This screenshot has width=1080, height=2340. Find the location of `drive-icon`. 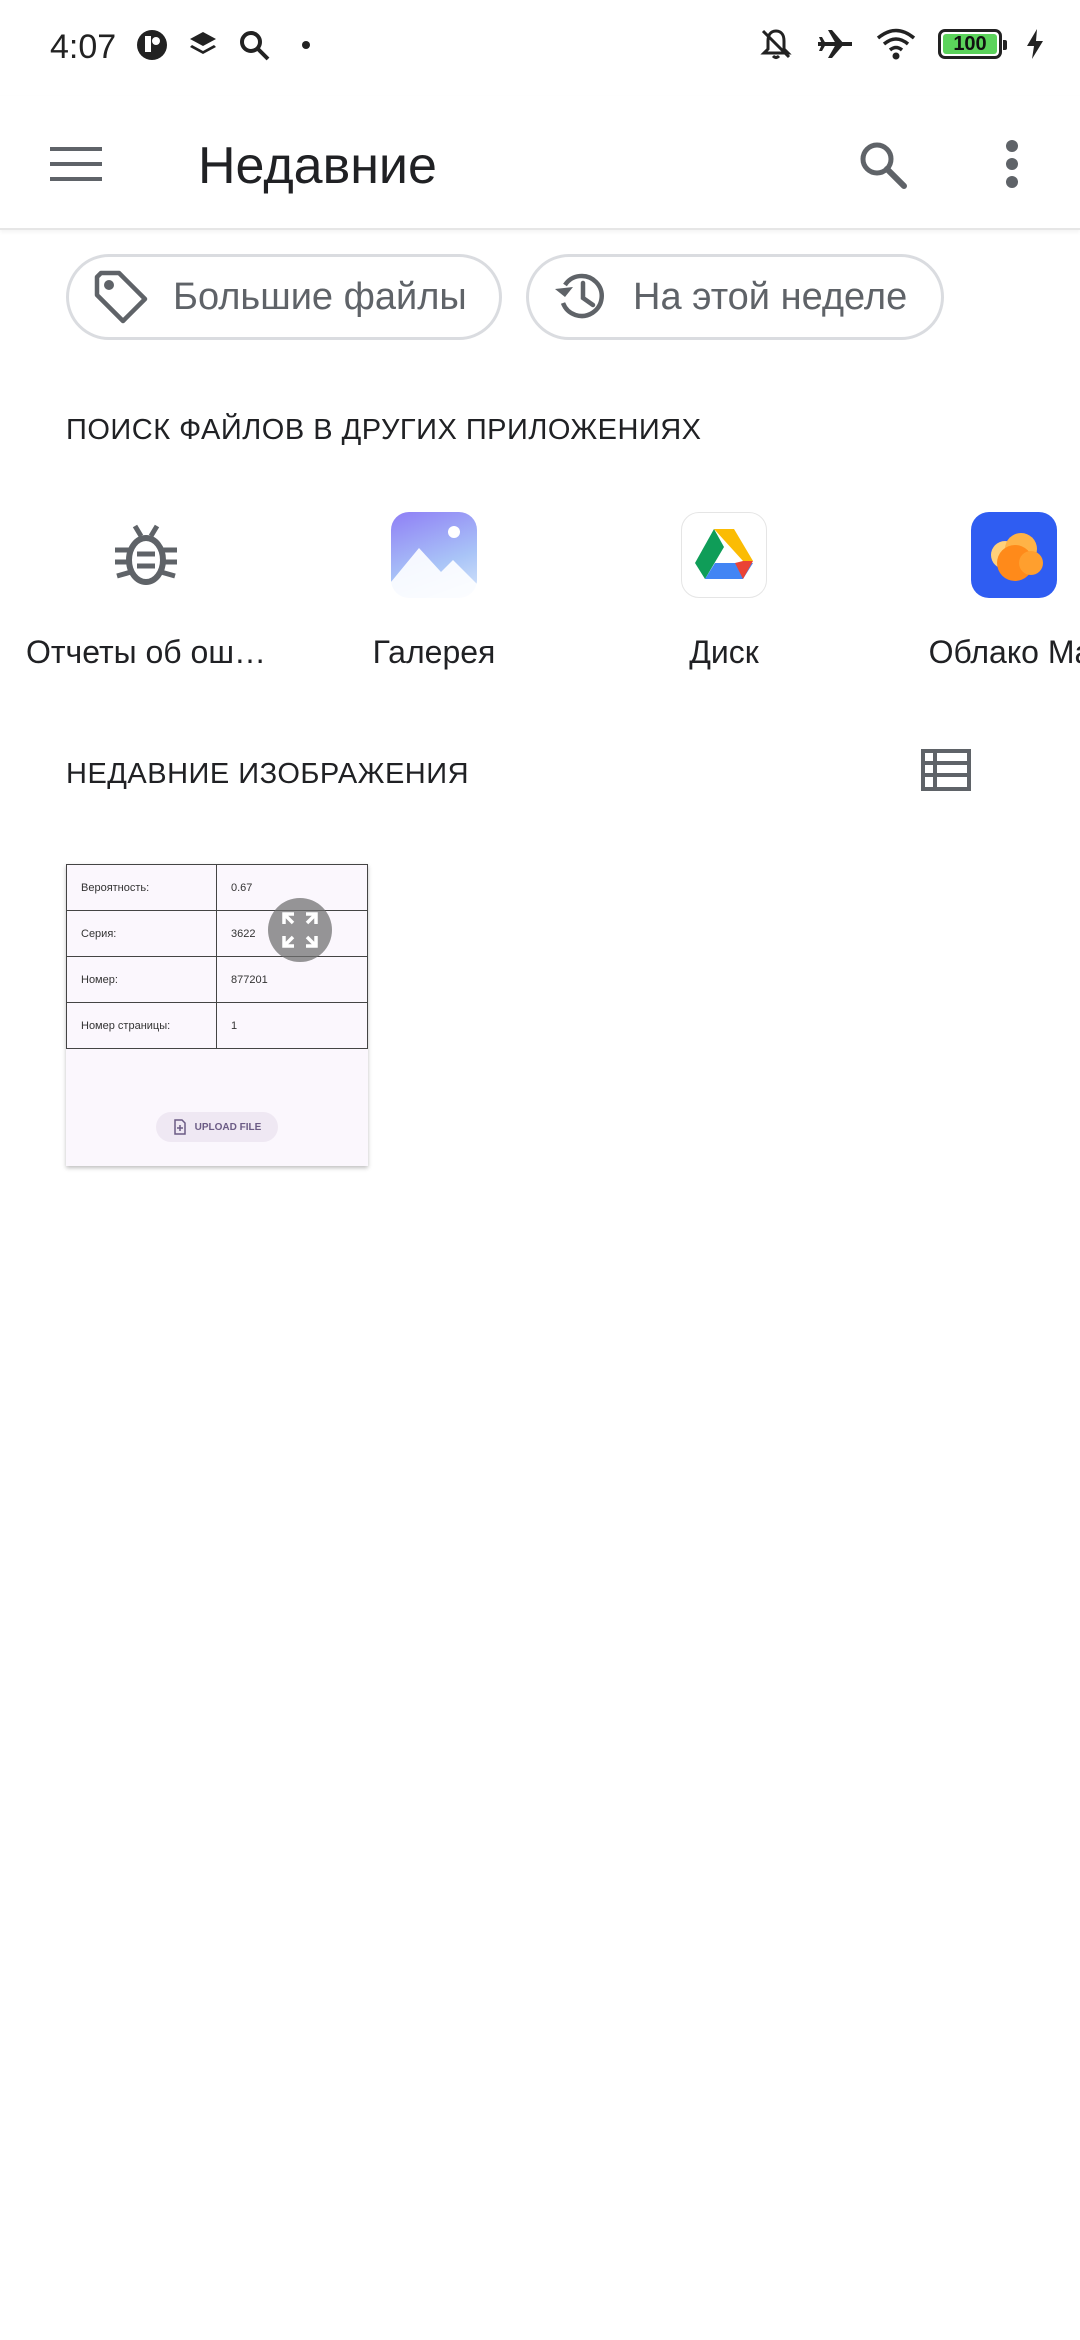

drive-icon is located at coordinates (724, 555).